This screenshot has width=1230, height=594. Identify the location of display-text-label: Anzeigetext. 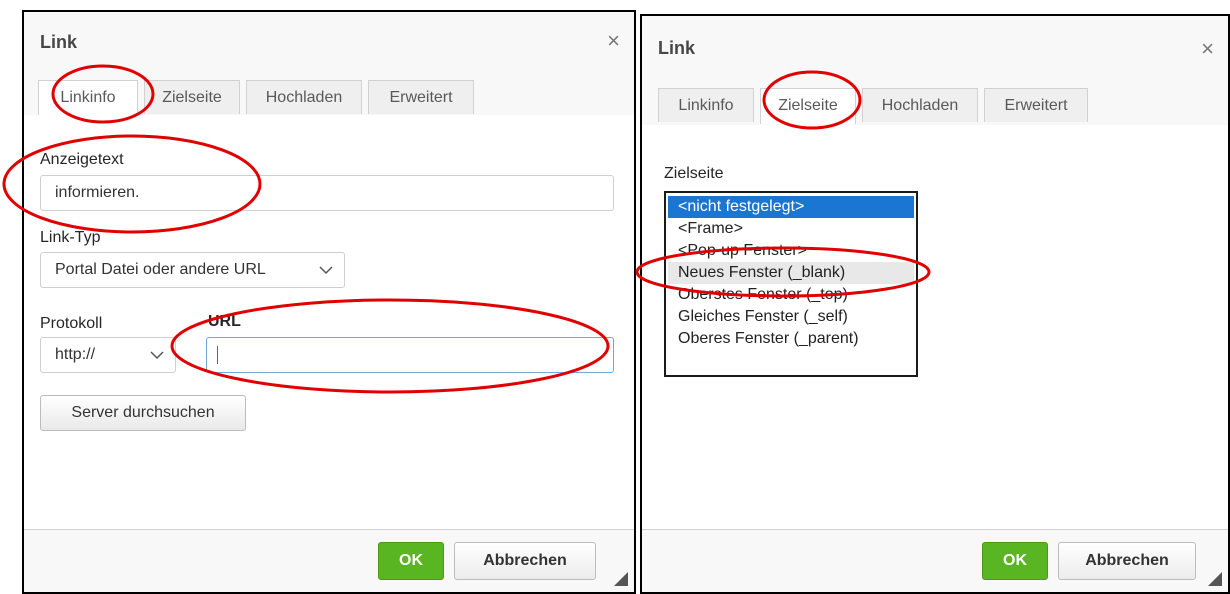
(82, 159).